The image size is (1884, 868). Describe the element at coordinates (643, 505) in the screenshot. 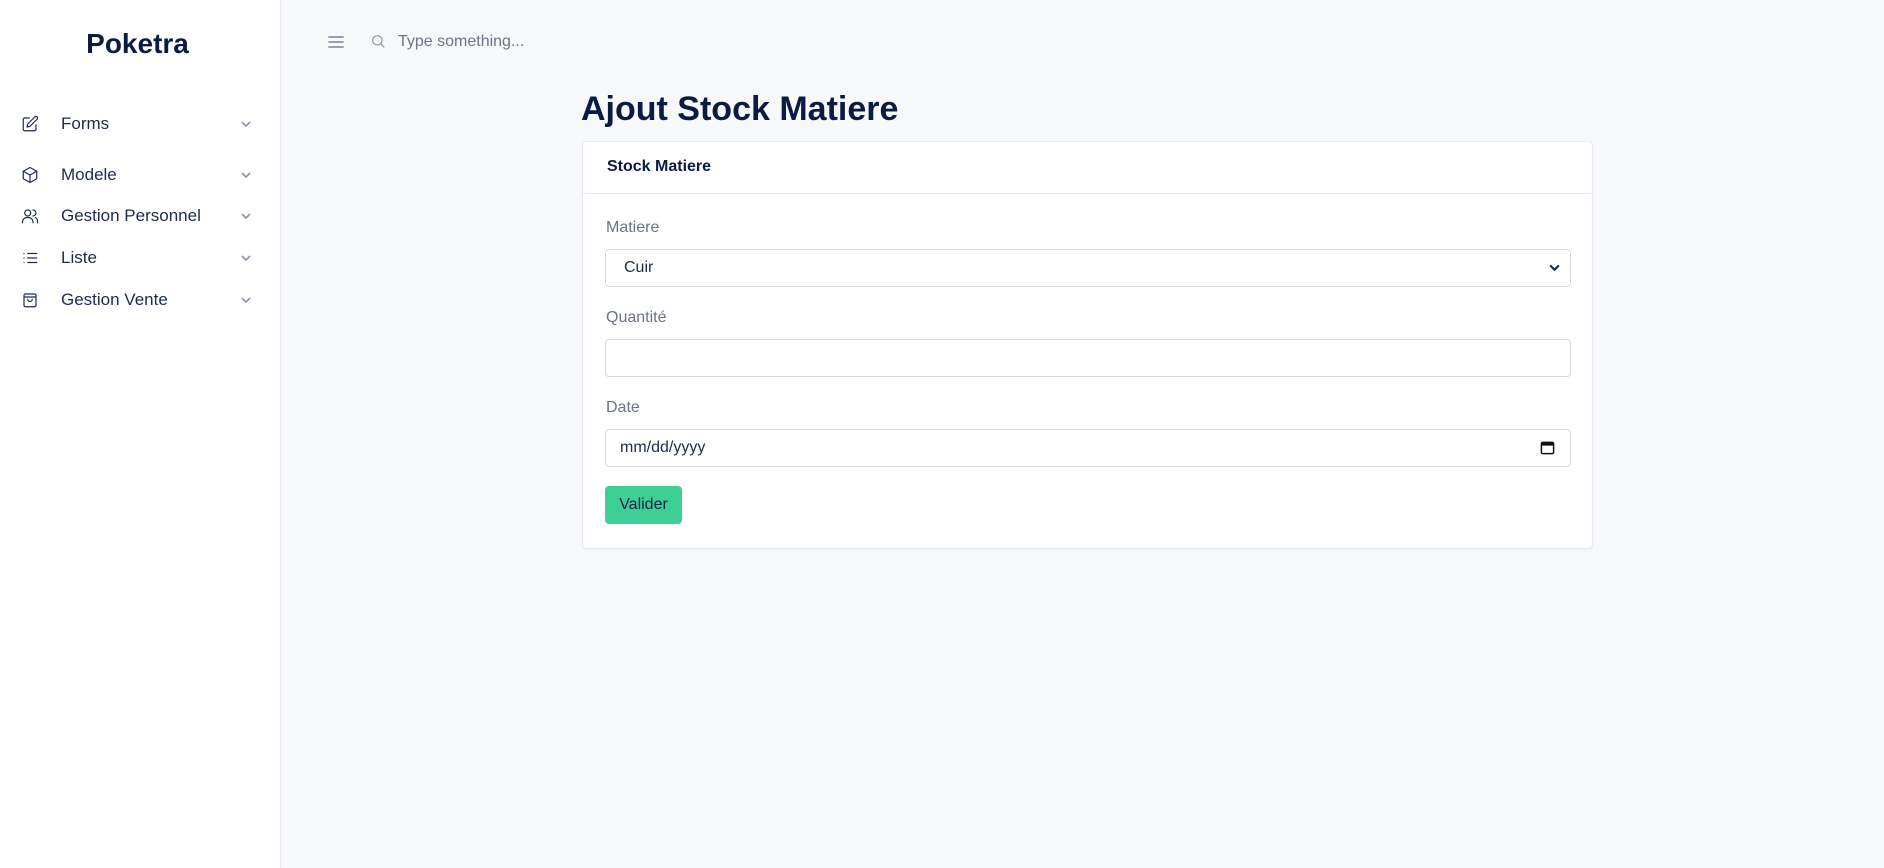

I see `valider-button: Valider` at that location.